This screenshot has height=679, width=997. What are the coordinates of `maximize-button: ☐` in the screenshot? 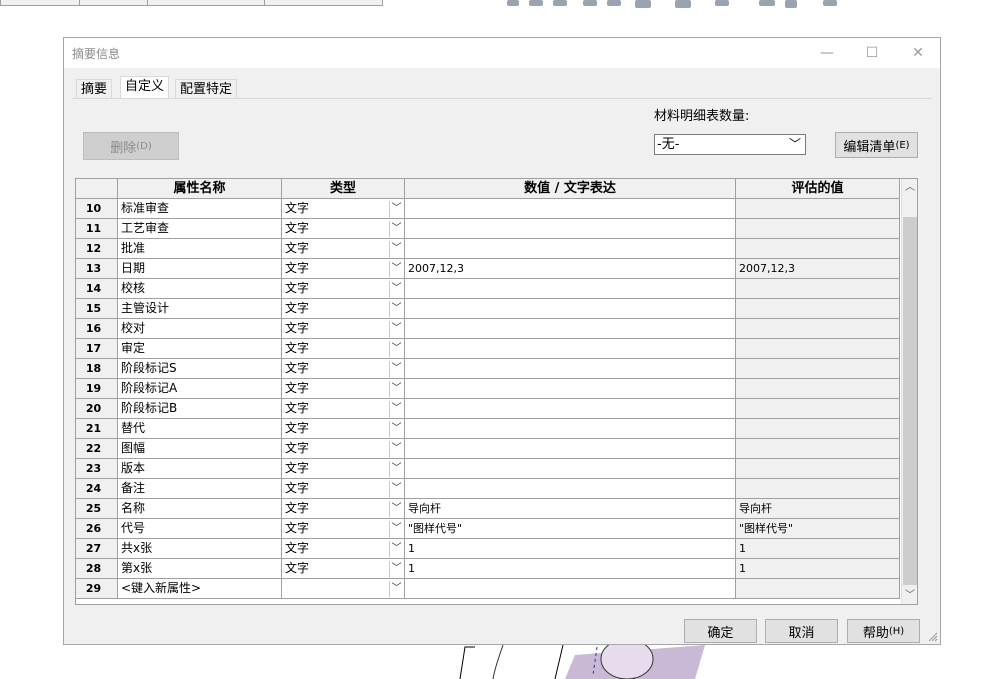 It's located at (872, 53).